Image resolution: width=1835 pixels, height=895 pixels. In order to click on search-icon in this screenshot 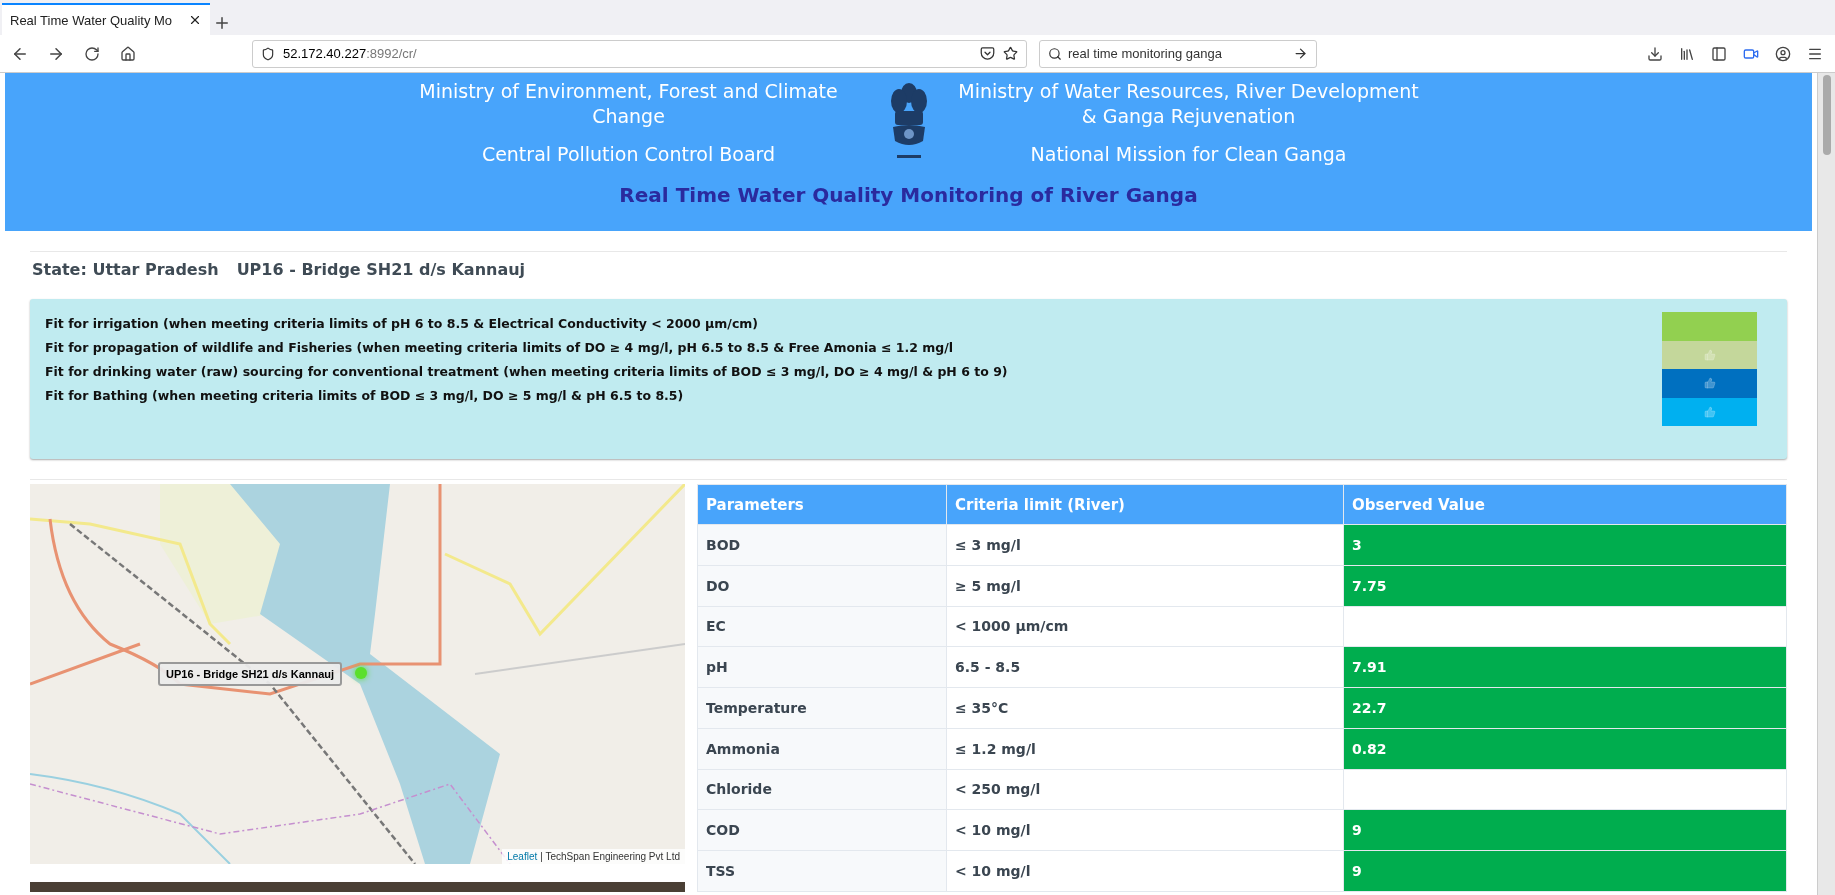, I will do `click(1055, 53)`.